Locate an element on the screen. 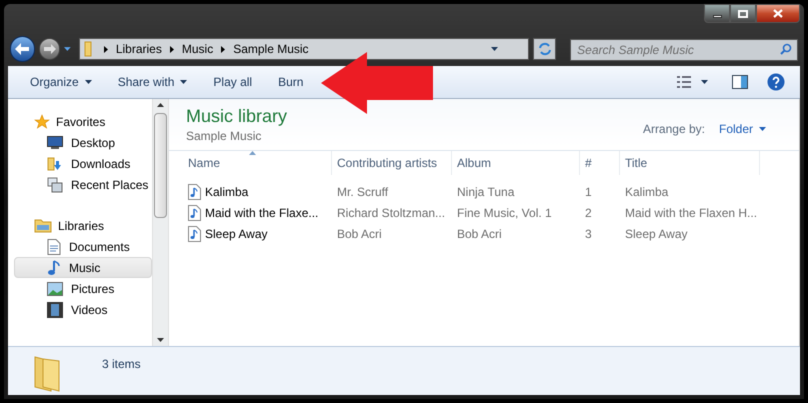 Image resolution: width=808 pixels, height=403 pixels. close-button is located at coordinates (778, 13).